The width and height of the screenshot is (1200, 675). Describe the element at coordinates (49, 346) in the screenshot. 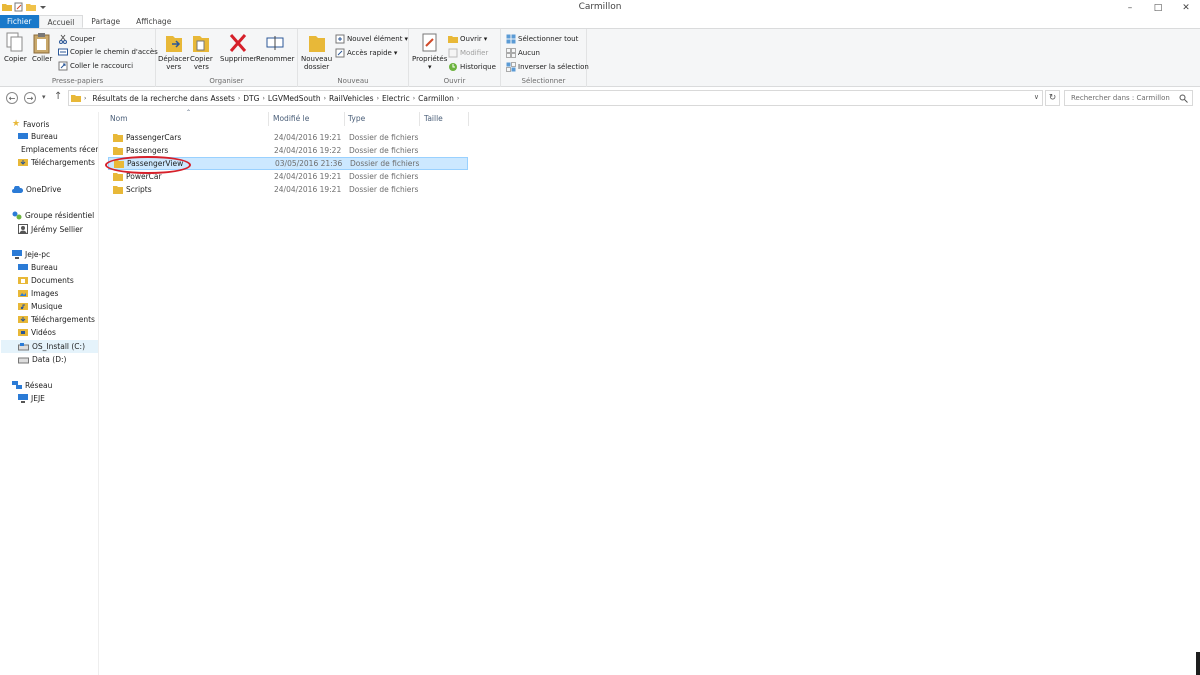

I see `nav-drive-c: OS_Install (C:)` at that location.